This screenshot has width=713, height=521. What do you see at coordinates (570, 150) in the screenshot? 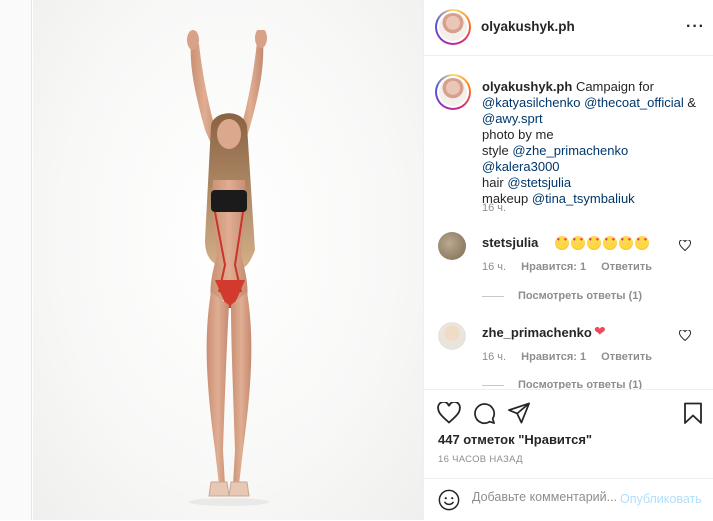
I see `mention-link: @zhe_primachenko` at bounding box center [570, 150].